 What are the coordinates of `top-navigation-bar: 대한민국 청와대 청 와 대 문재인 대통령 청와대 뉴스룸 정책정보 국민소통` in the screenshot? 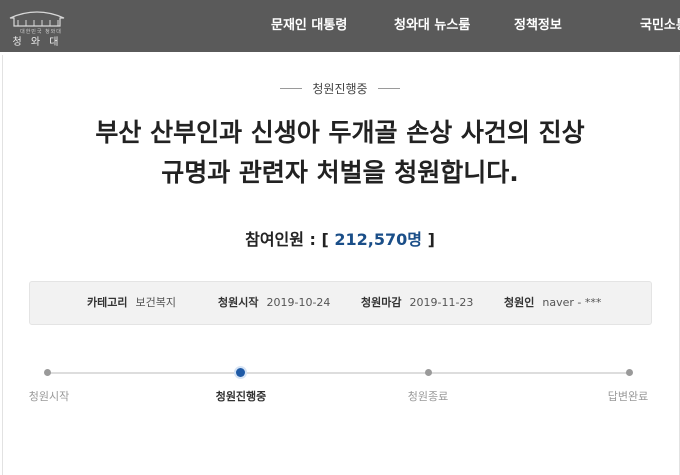 It's located at (340, 26).